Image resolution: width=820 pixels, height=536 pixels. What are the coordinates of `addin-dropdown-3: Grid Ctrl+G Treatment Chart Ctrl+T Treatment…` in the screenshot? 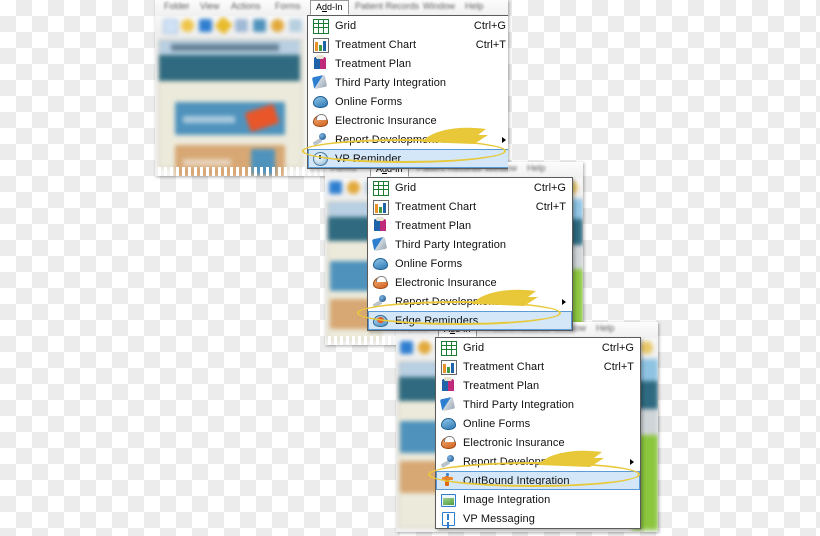 It's located at (538, 433).